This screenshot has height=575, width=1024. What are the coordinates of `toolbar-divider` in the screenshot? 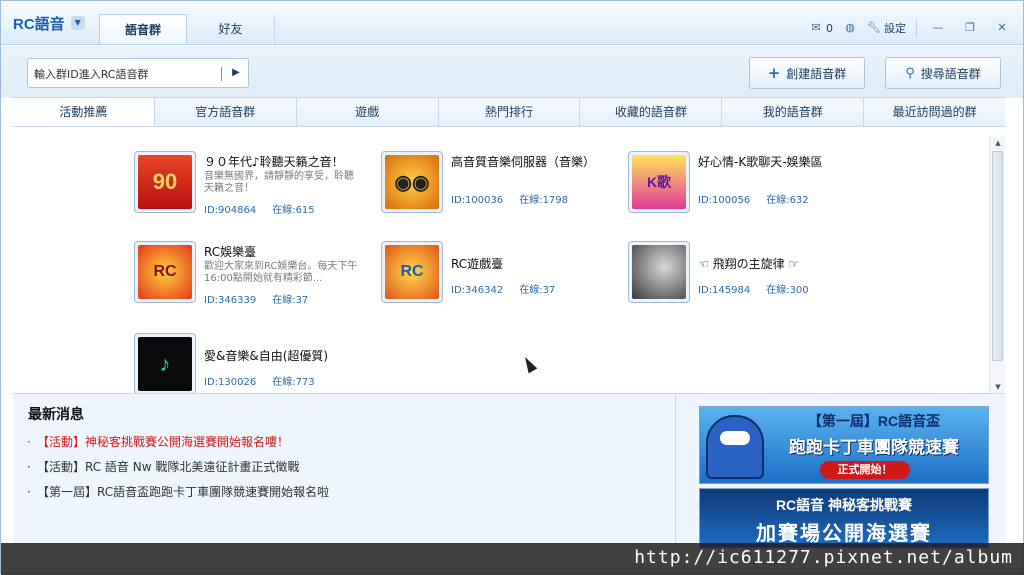 It's located at (916, 28).